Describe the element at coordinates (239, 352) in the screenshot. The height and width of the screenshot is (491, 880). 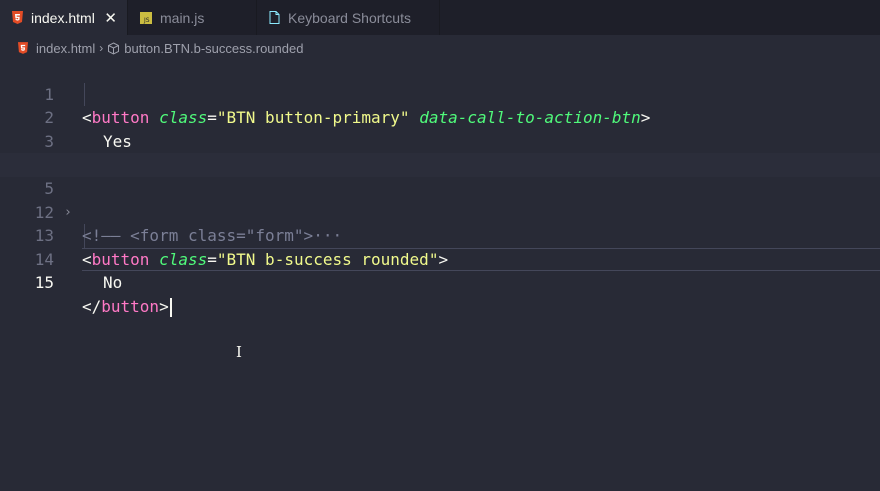
I see `mouse-ibeam-cursor-icon: I` at that location.